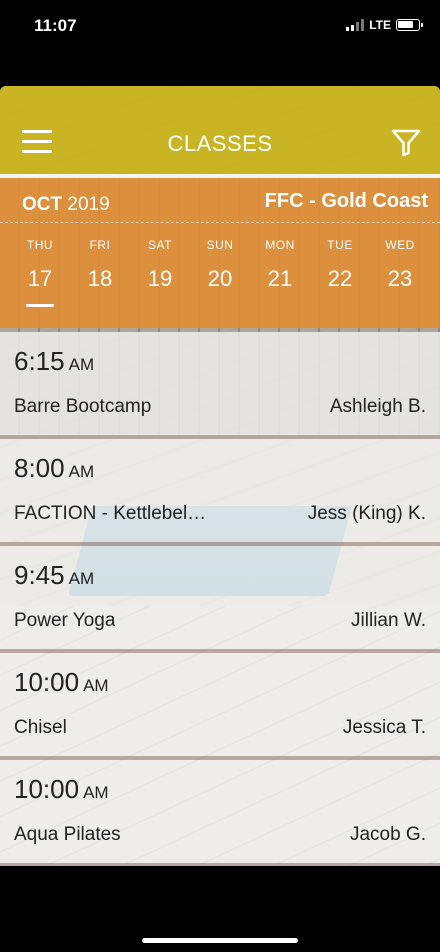 This screenshot has width=440, height=952. I want to click on class-name: Chisel, so click(40, 727).